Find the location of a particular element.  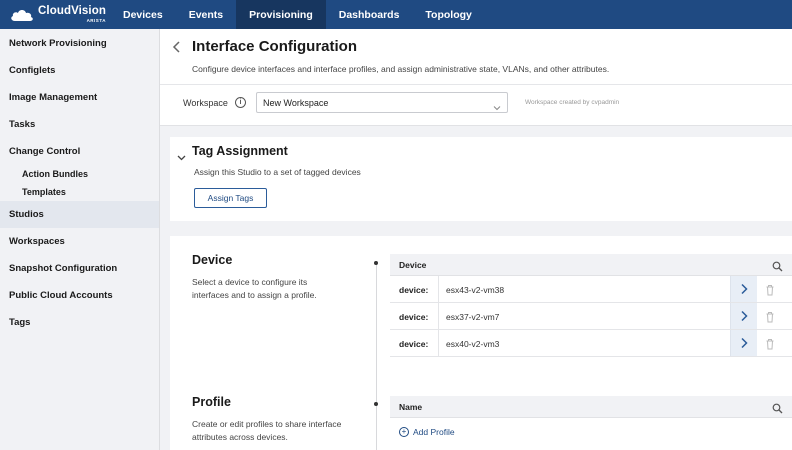

back-chevron-icon is located at coordinates (177, 47).